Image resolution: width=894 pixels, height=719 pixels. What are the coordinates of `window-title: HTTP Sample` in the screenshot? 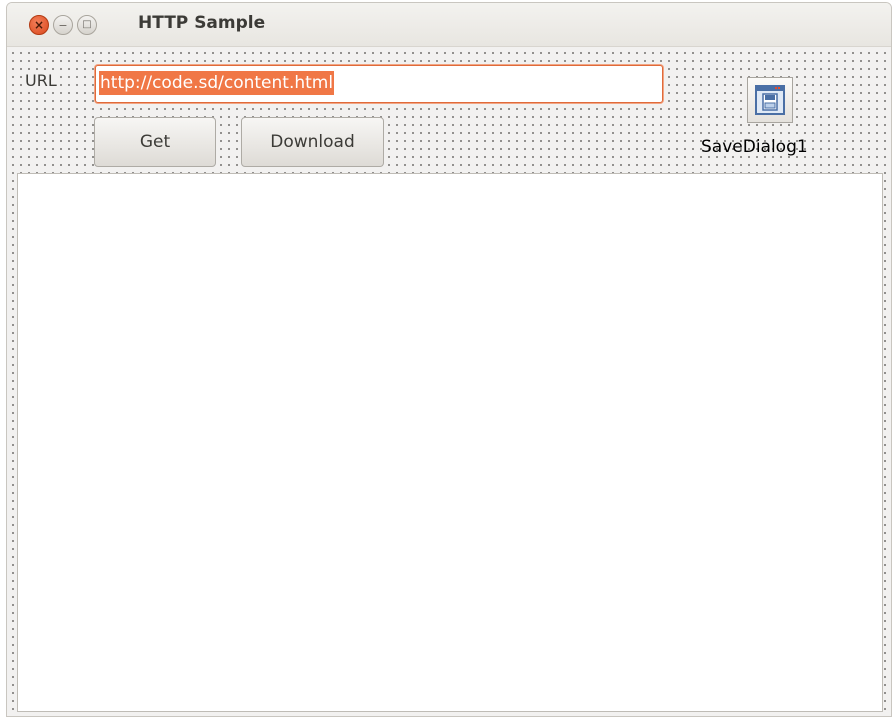 It's located at (202, 23).